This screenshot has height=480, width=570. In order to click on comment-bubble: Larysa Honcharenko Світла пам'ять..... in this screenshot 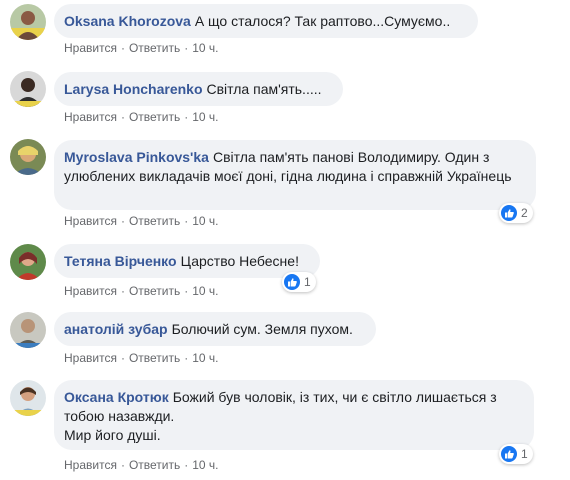, I will do `click(198, 89)`.